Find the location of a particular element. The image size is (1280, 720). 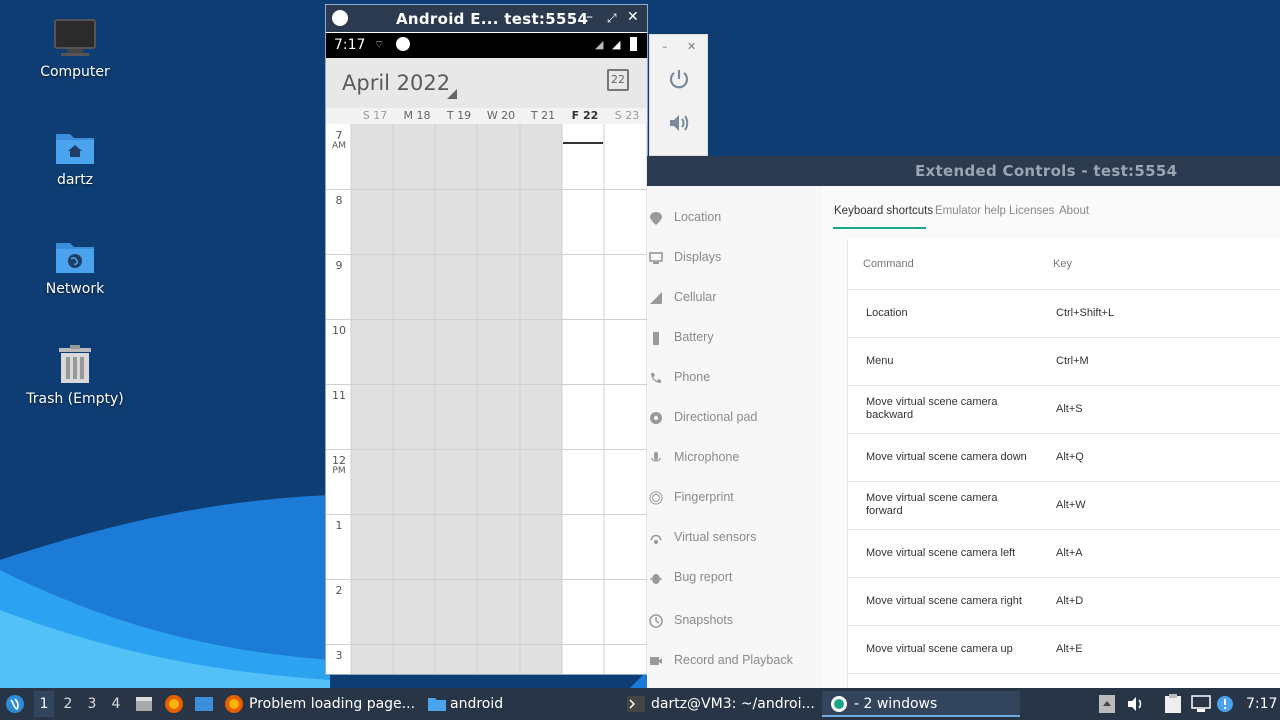

minimize-icon: – is located at coordinates (589, 17).